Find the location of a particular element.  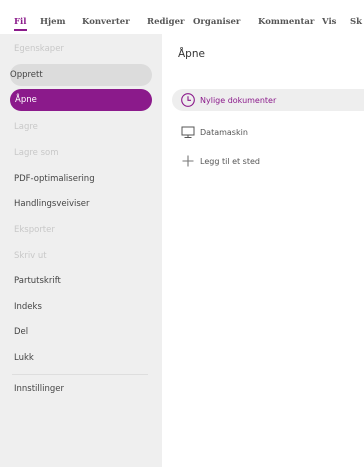

nav-opprett: Opprett is located at coordinates (81, 75).